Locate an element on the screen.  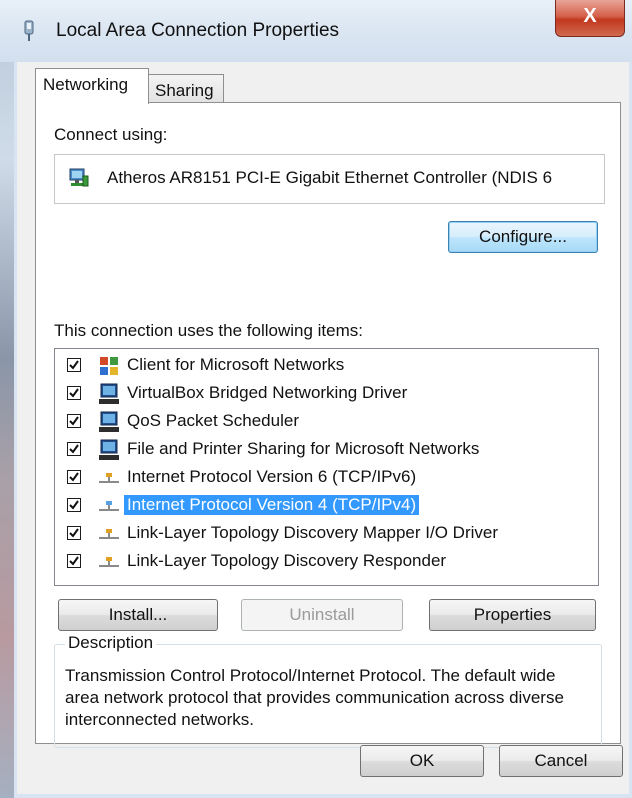
close-button: X is located at coordinates (590, 18).